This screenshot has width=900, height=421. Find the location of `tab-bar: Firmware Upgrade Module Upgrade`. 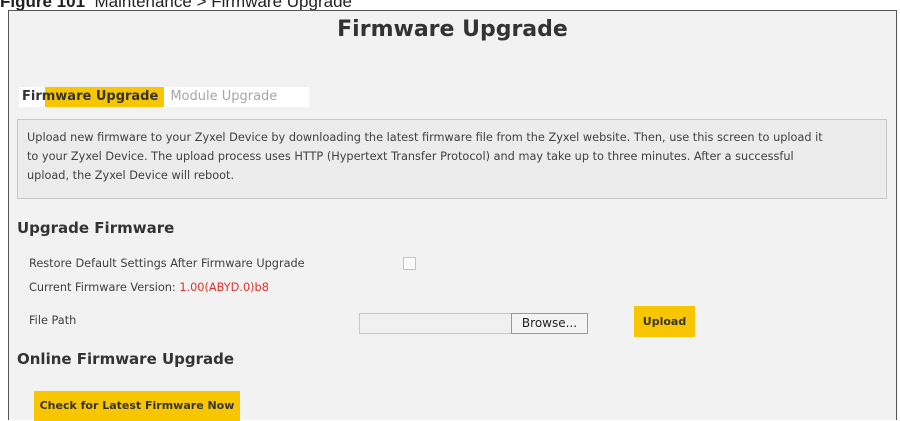

tab-bar: Firmware Upgrade Module Upgrade is located at coordinates (164, 97).